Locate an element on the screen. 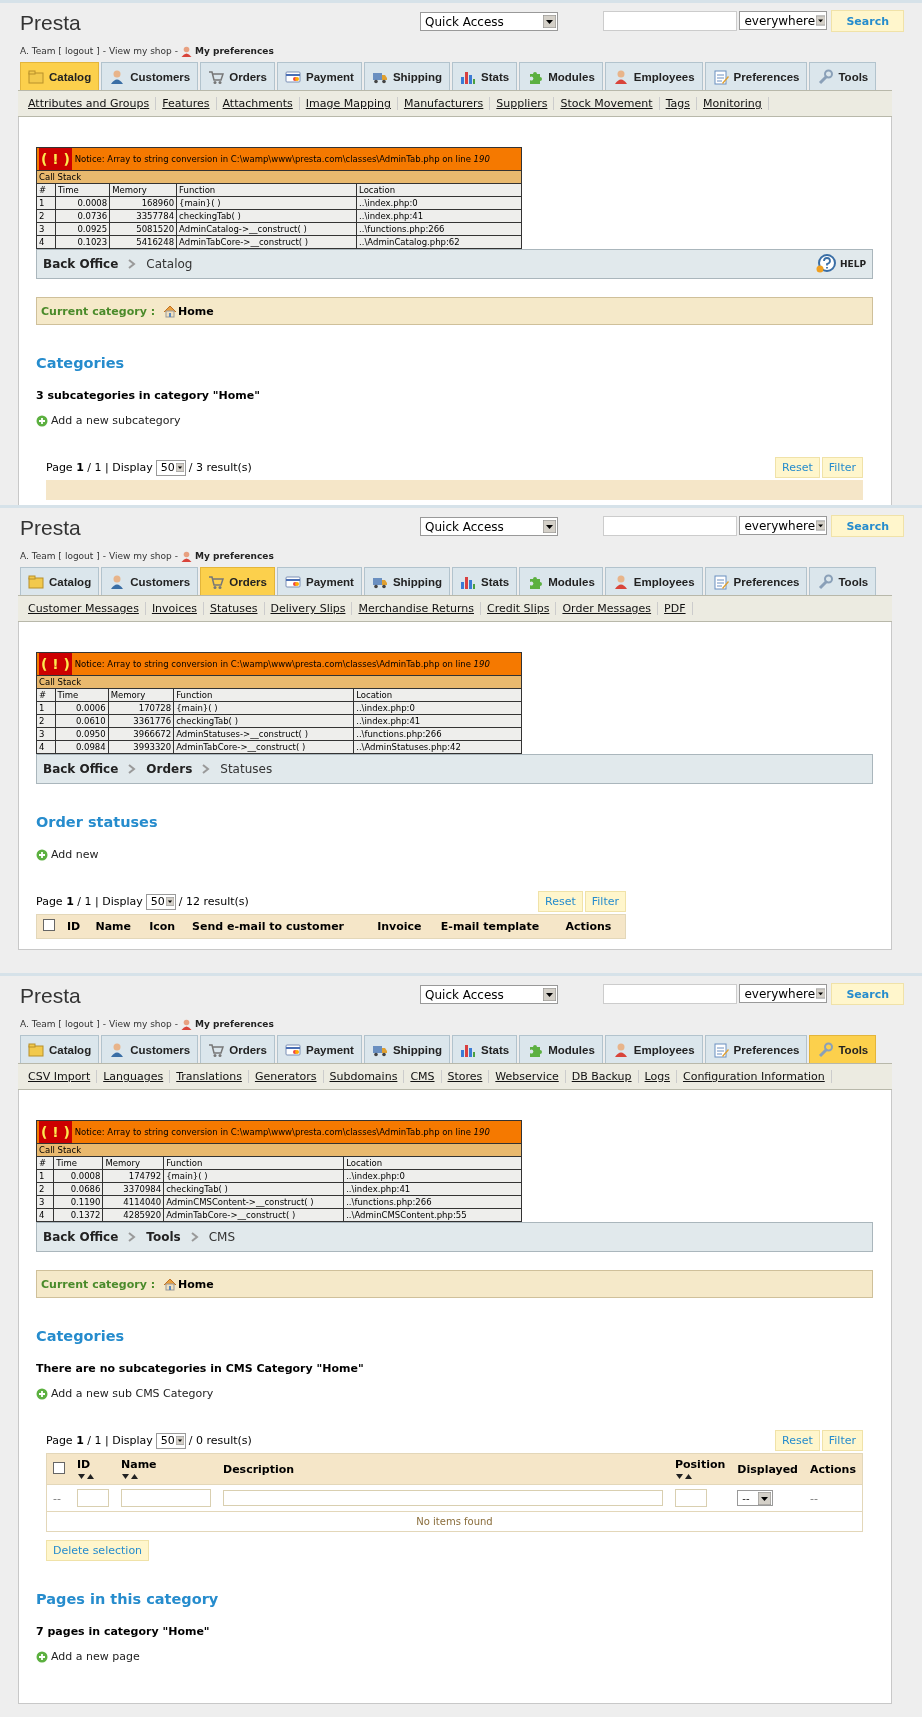 The image size is (922, 1717). subtab-link: Customer Messages is located at coordinates (84, 608).